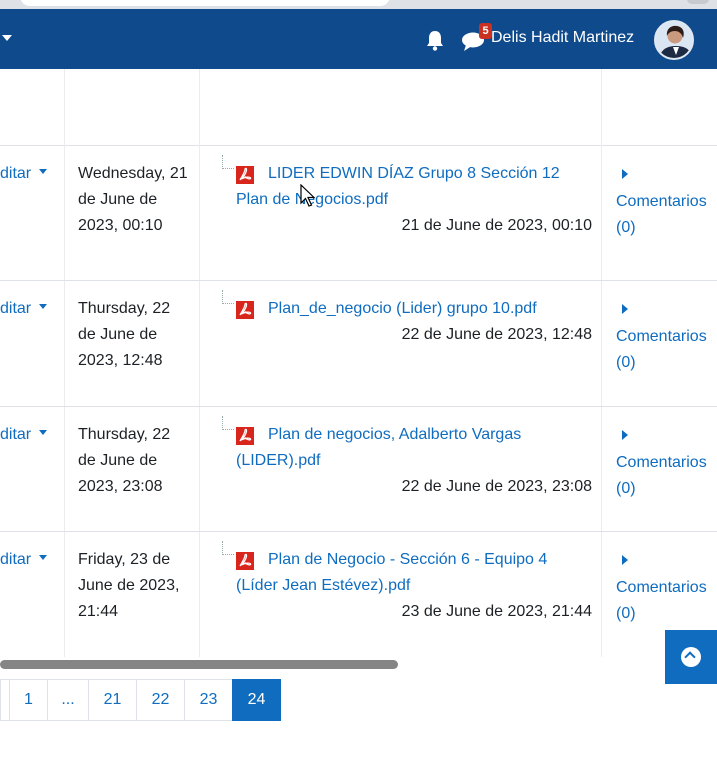 Image resolution: width=717 pixels, height=761 pixels. I want to click on avatar, so click(674, 40).